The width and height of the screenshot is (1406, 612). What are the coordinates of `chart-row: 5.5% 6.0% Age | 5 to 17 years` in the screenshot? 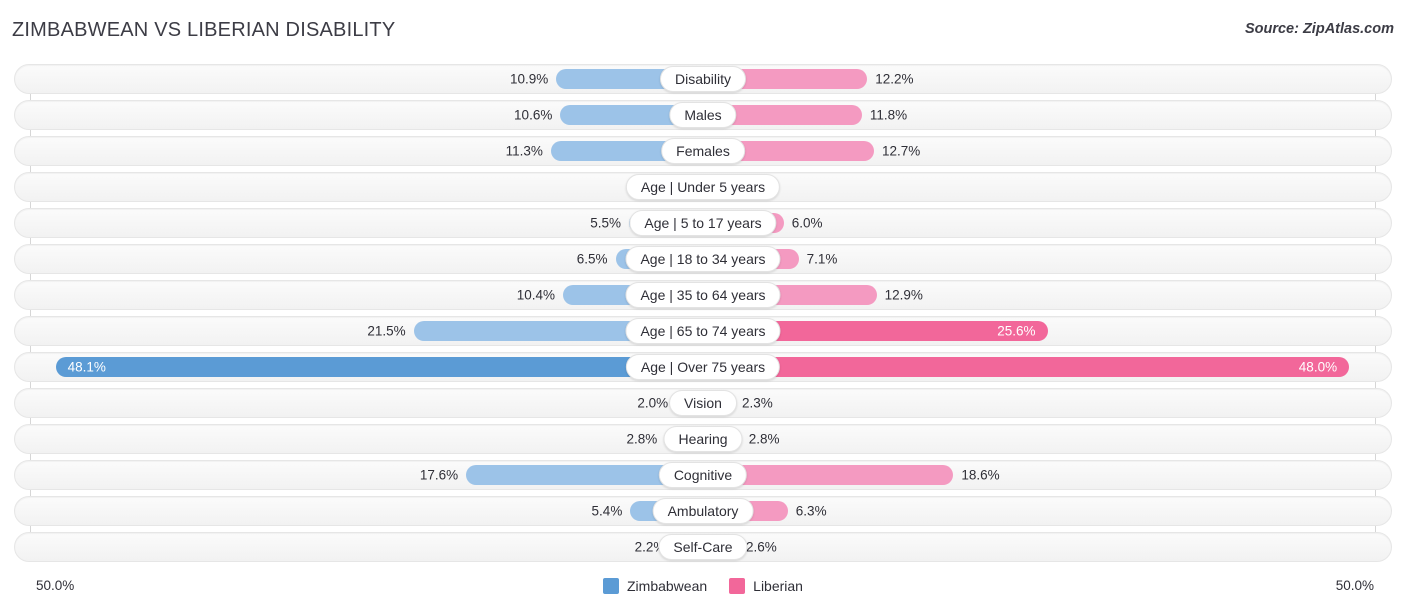 It's located at (703, 223).